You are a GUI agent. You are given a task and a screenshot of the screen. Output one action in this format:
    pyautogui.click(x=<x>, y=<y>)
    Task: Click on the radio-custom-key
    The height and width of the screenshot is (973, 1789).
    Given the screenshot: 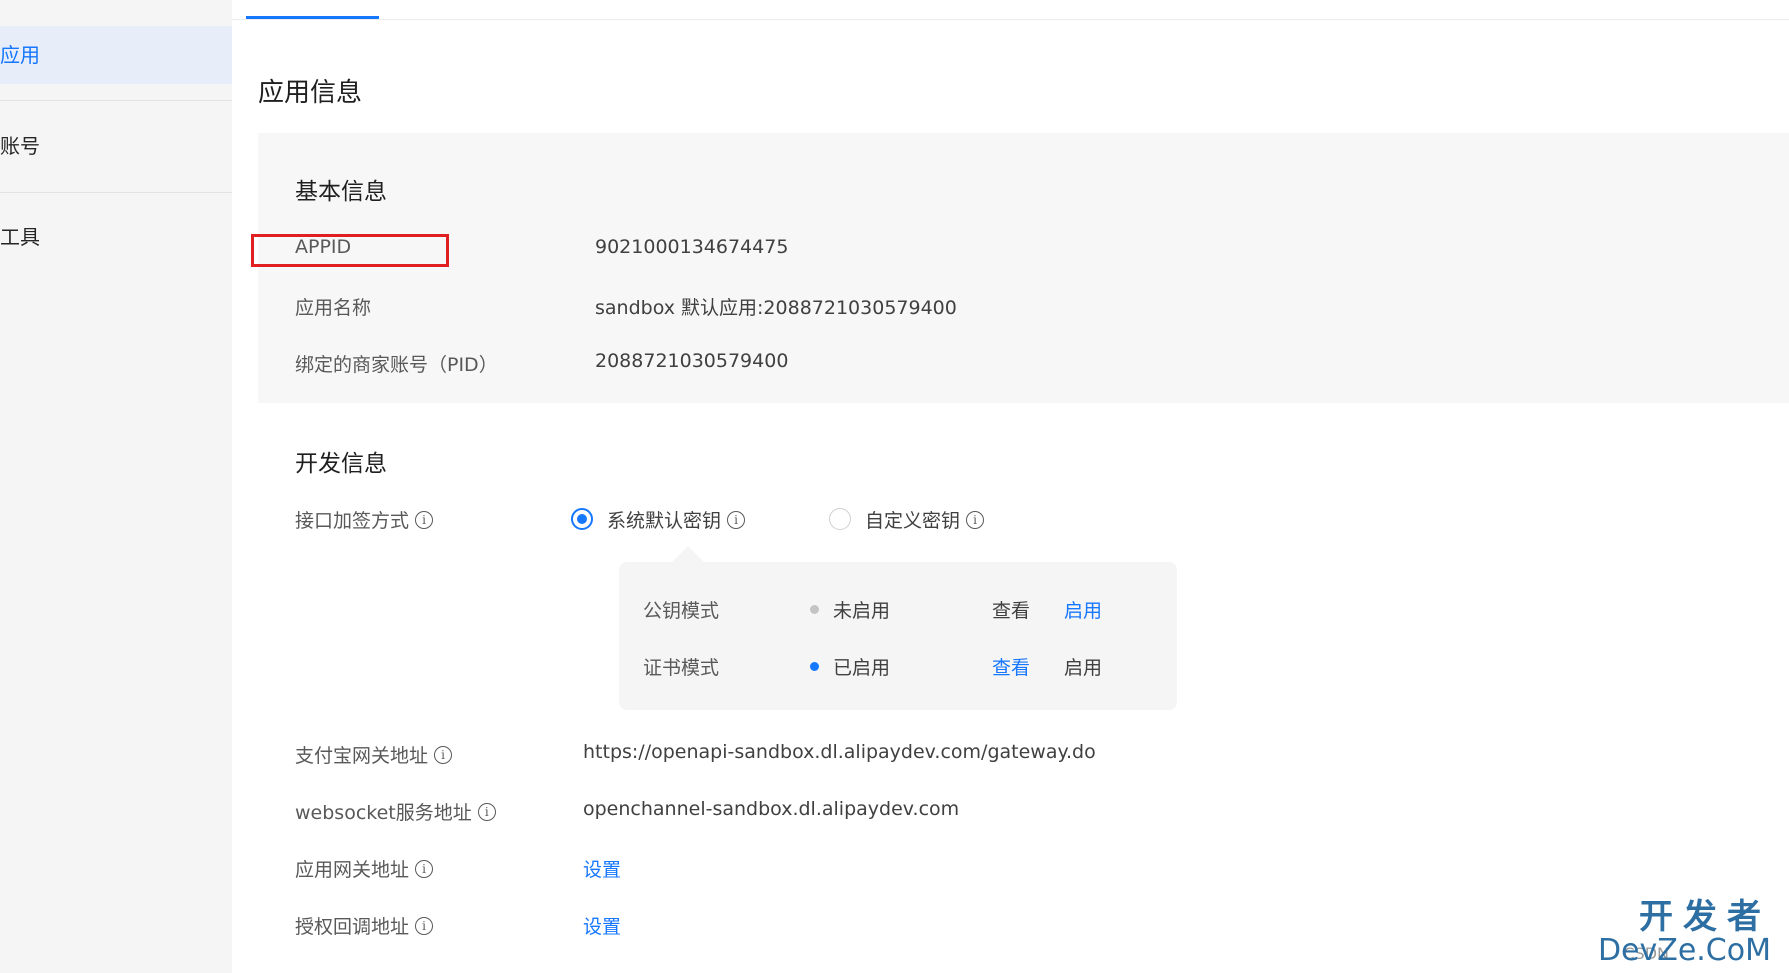 What is the action you would take?
    pyautogui.click(x=840, y=519)
    